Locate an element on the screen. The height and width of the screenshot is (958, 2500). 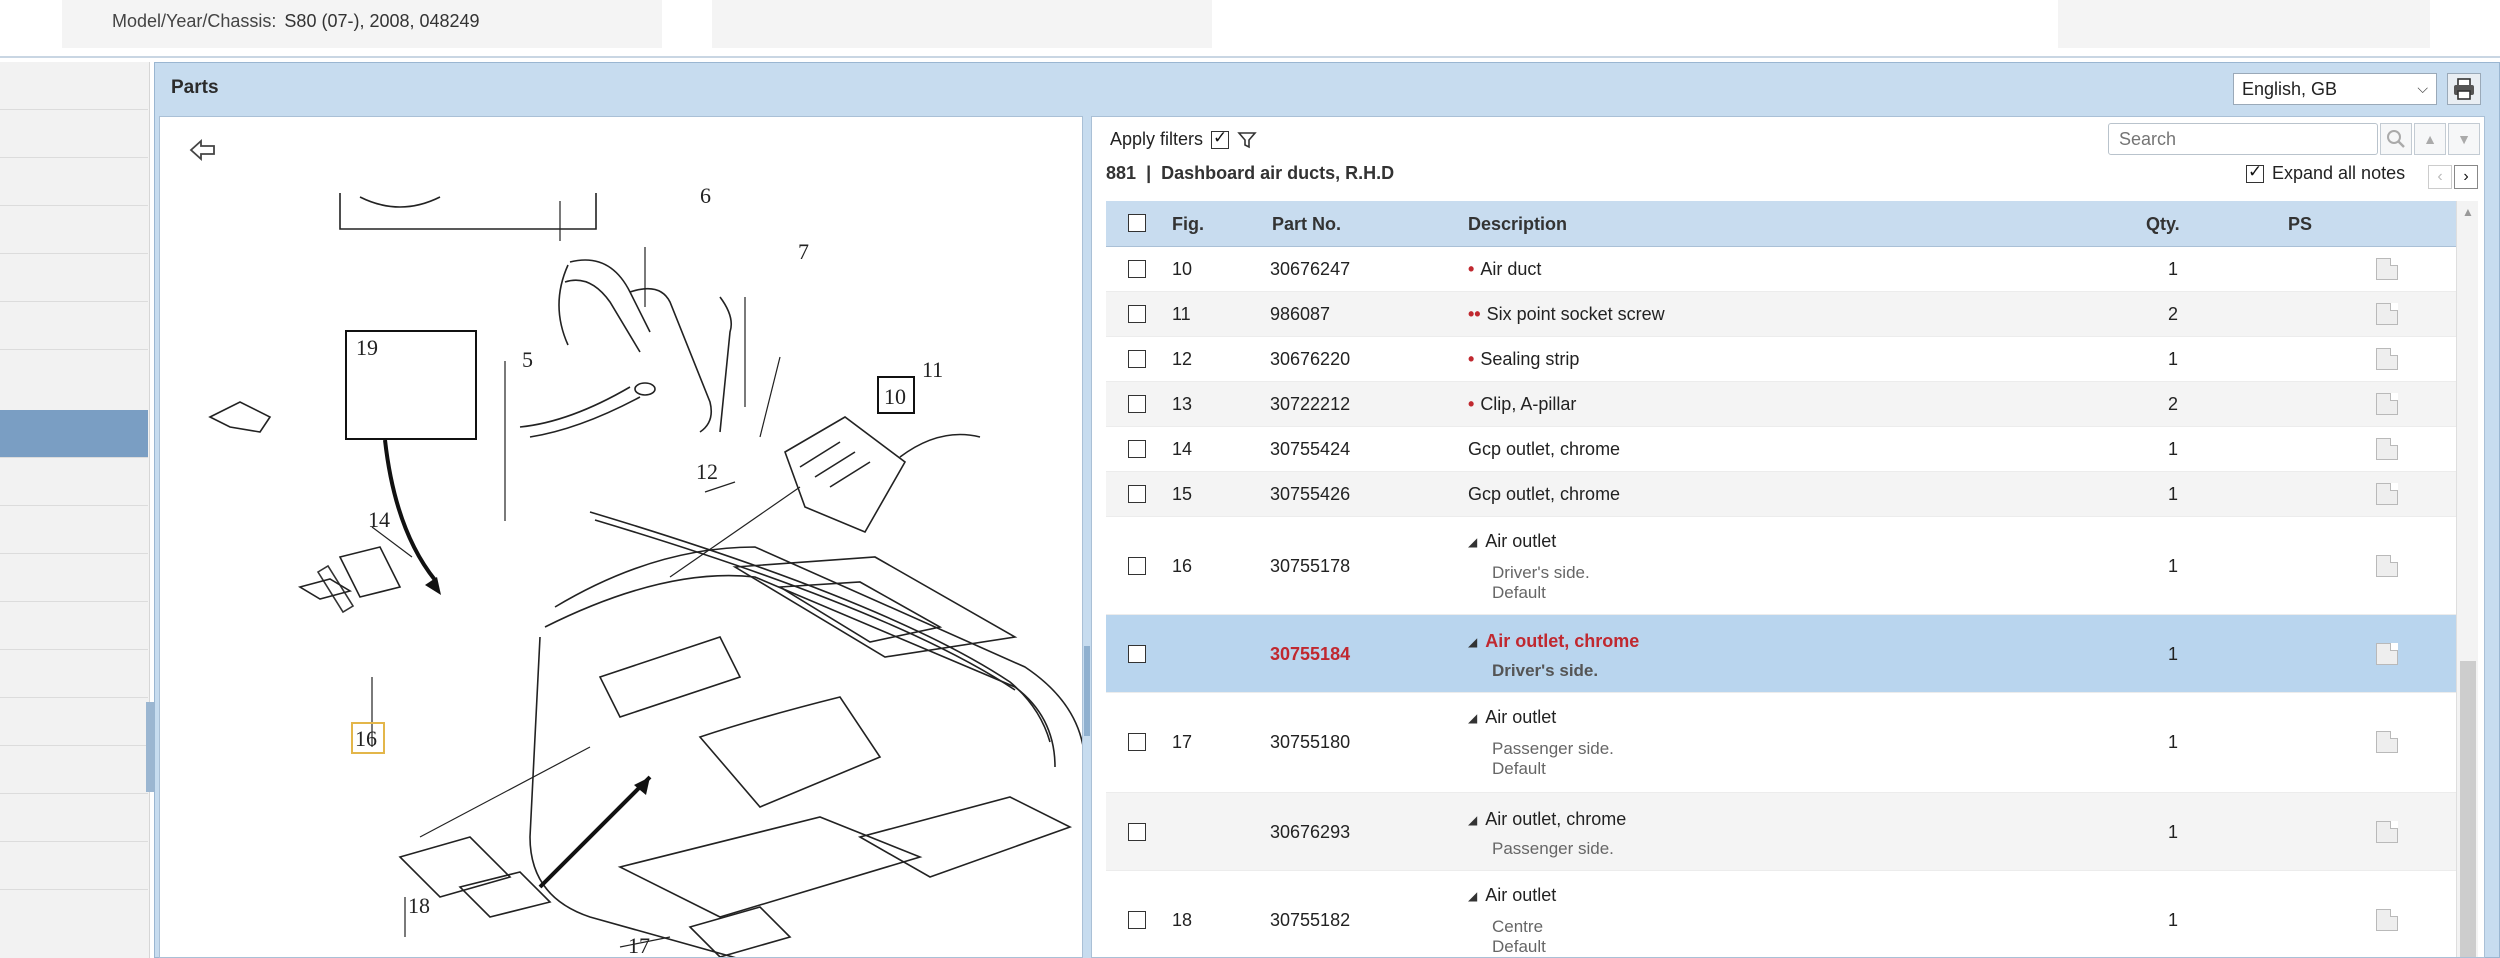
search-prev-button: ▲ is located at coordinates (2430, 139).